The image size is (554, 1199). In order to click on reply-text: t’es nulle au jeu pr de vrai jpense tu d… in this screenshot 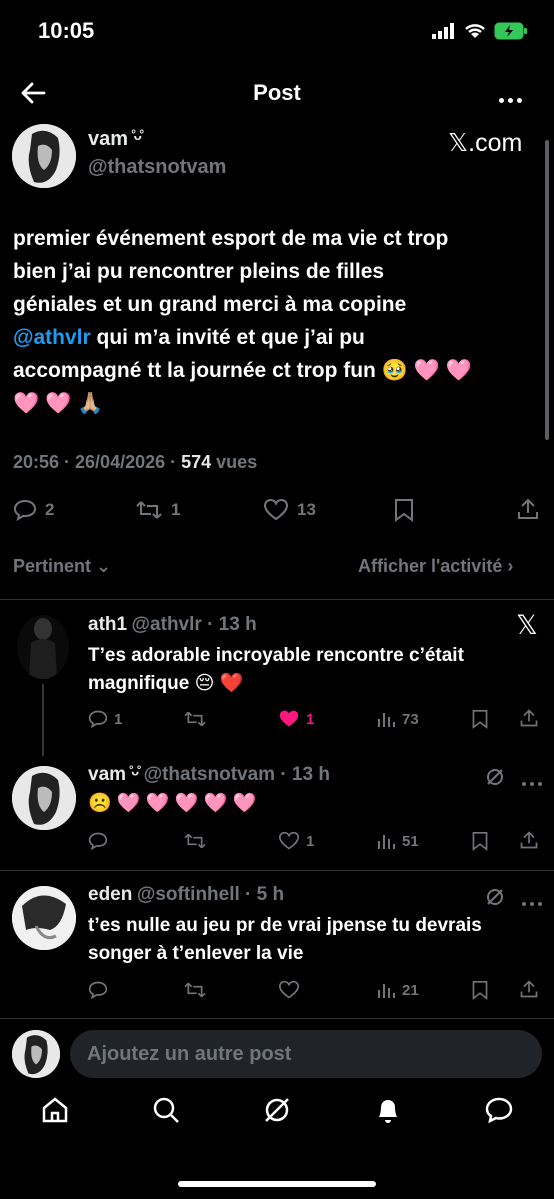, I will do `click(285, 939)`.